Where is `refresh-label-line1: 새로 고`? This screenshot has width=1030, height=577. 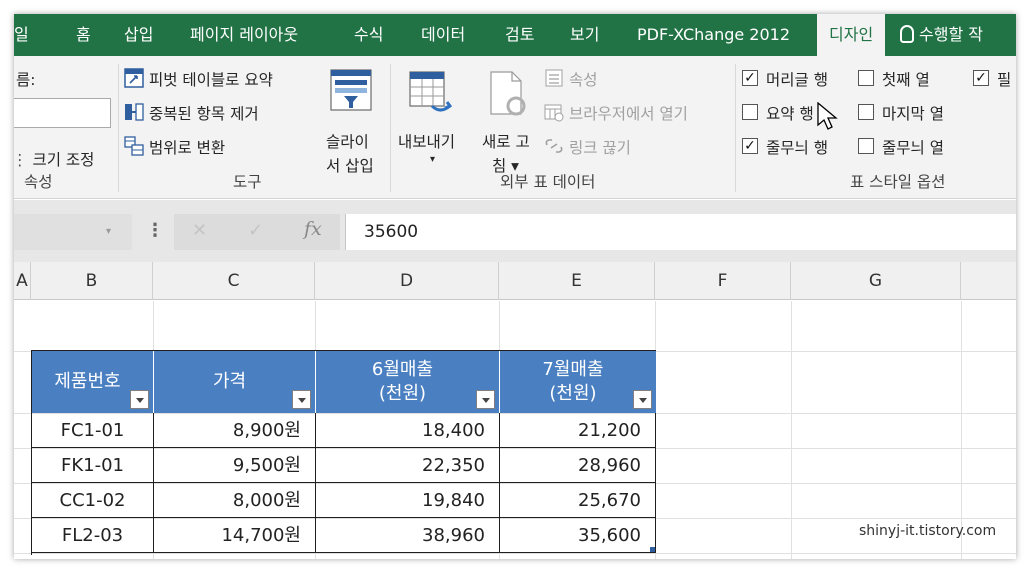
refresh-label-line1: 새로 고 is located at coordinates (506, 142).